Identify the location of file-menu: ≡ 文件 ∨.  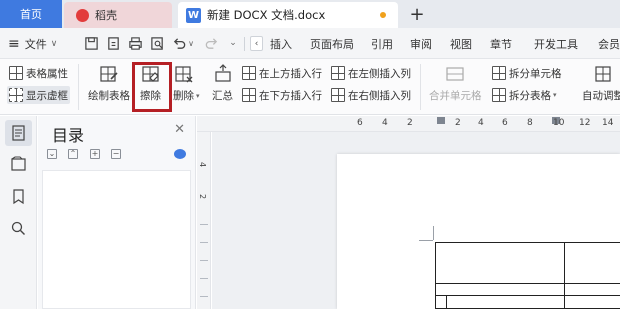
(32, 44).